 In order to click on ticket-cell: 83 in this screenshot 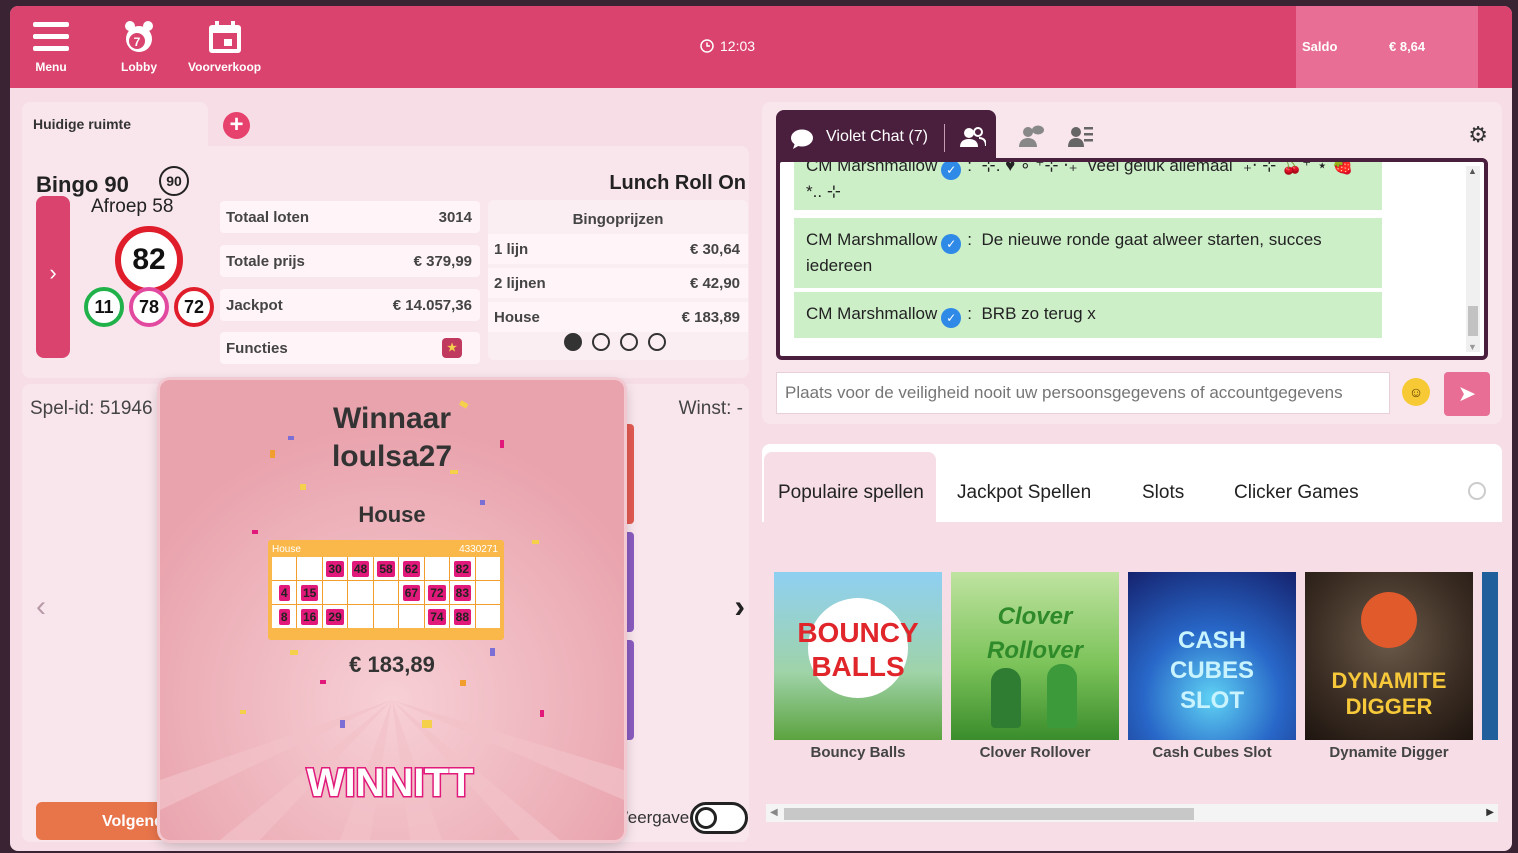, I will do `click(462, 592)`.